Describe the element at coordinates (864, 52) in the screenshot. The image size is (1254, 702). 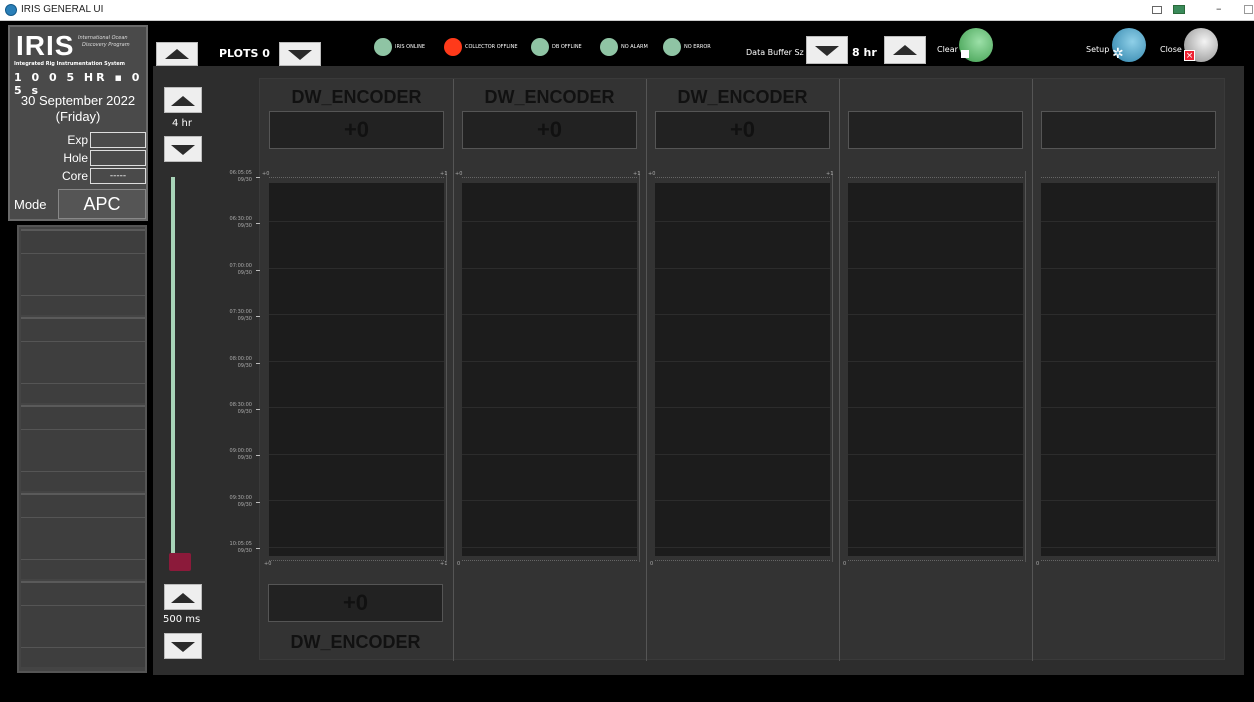
I see `buffer-value: 8 hr` at that location.